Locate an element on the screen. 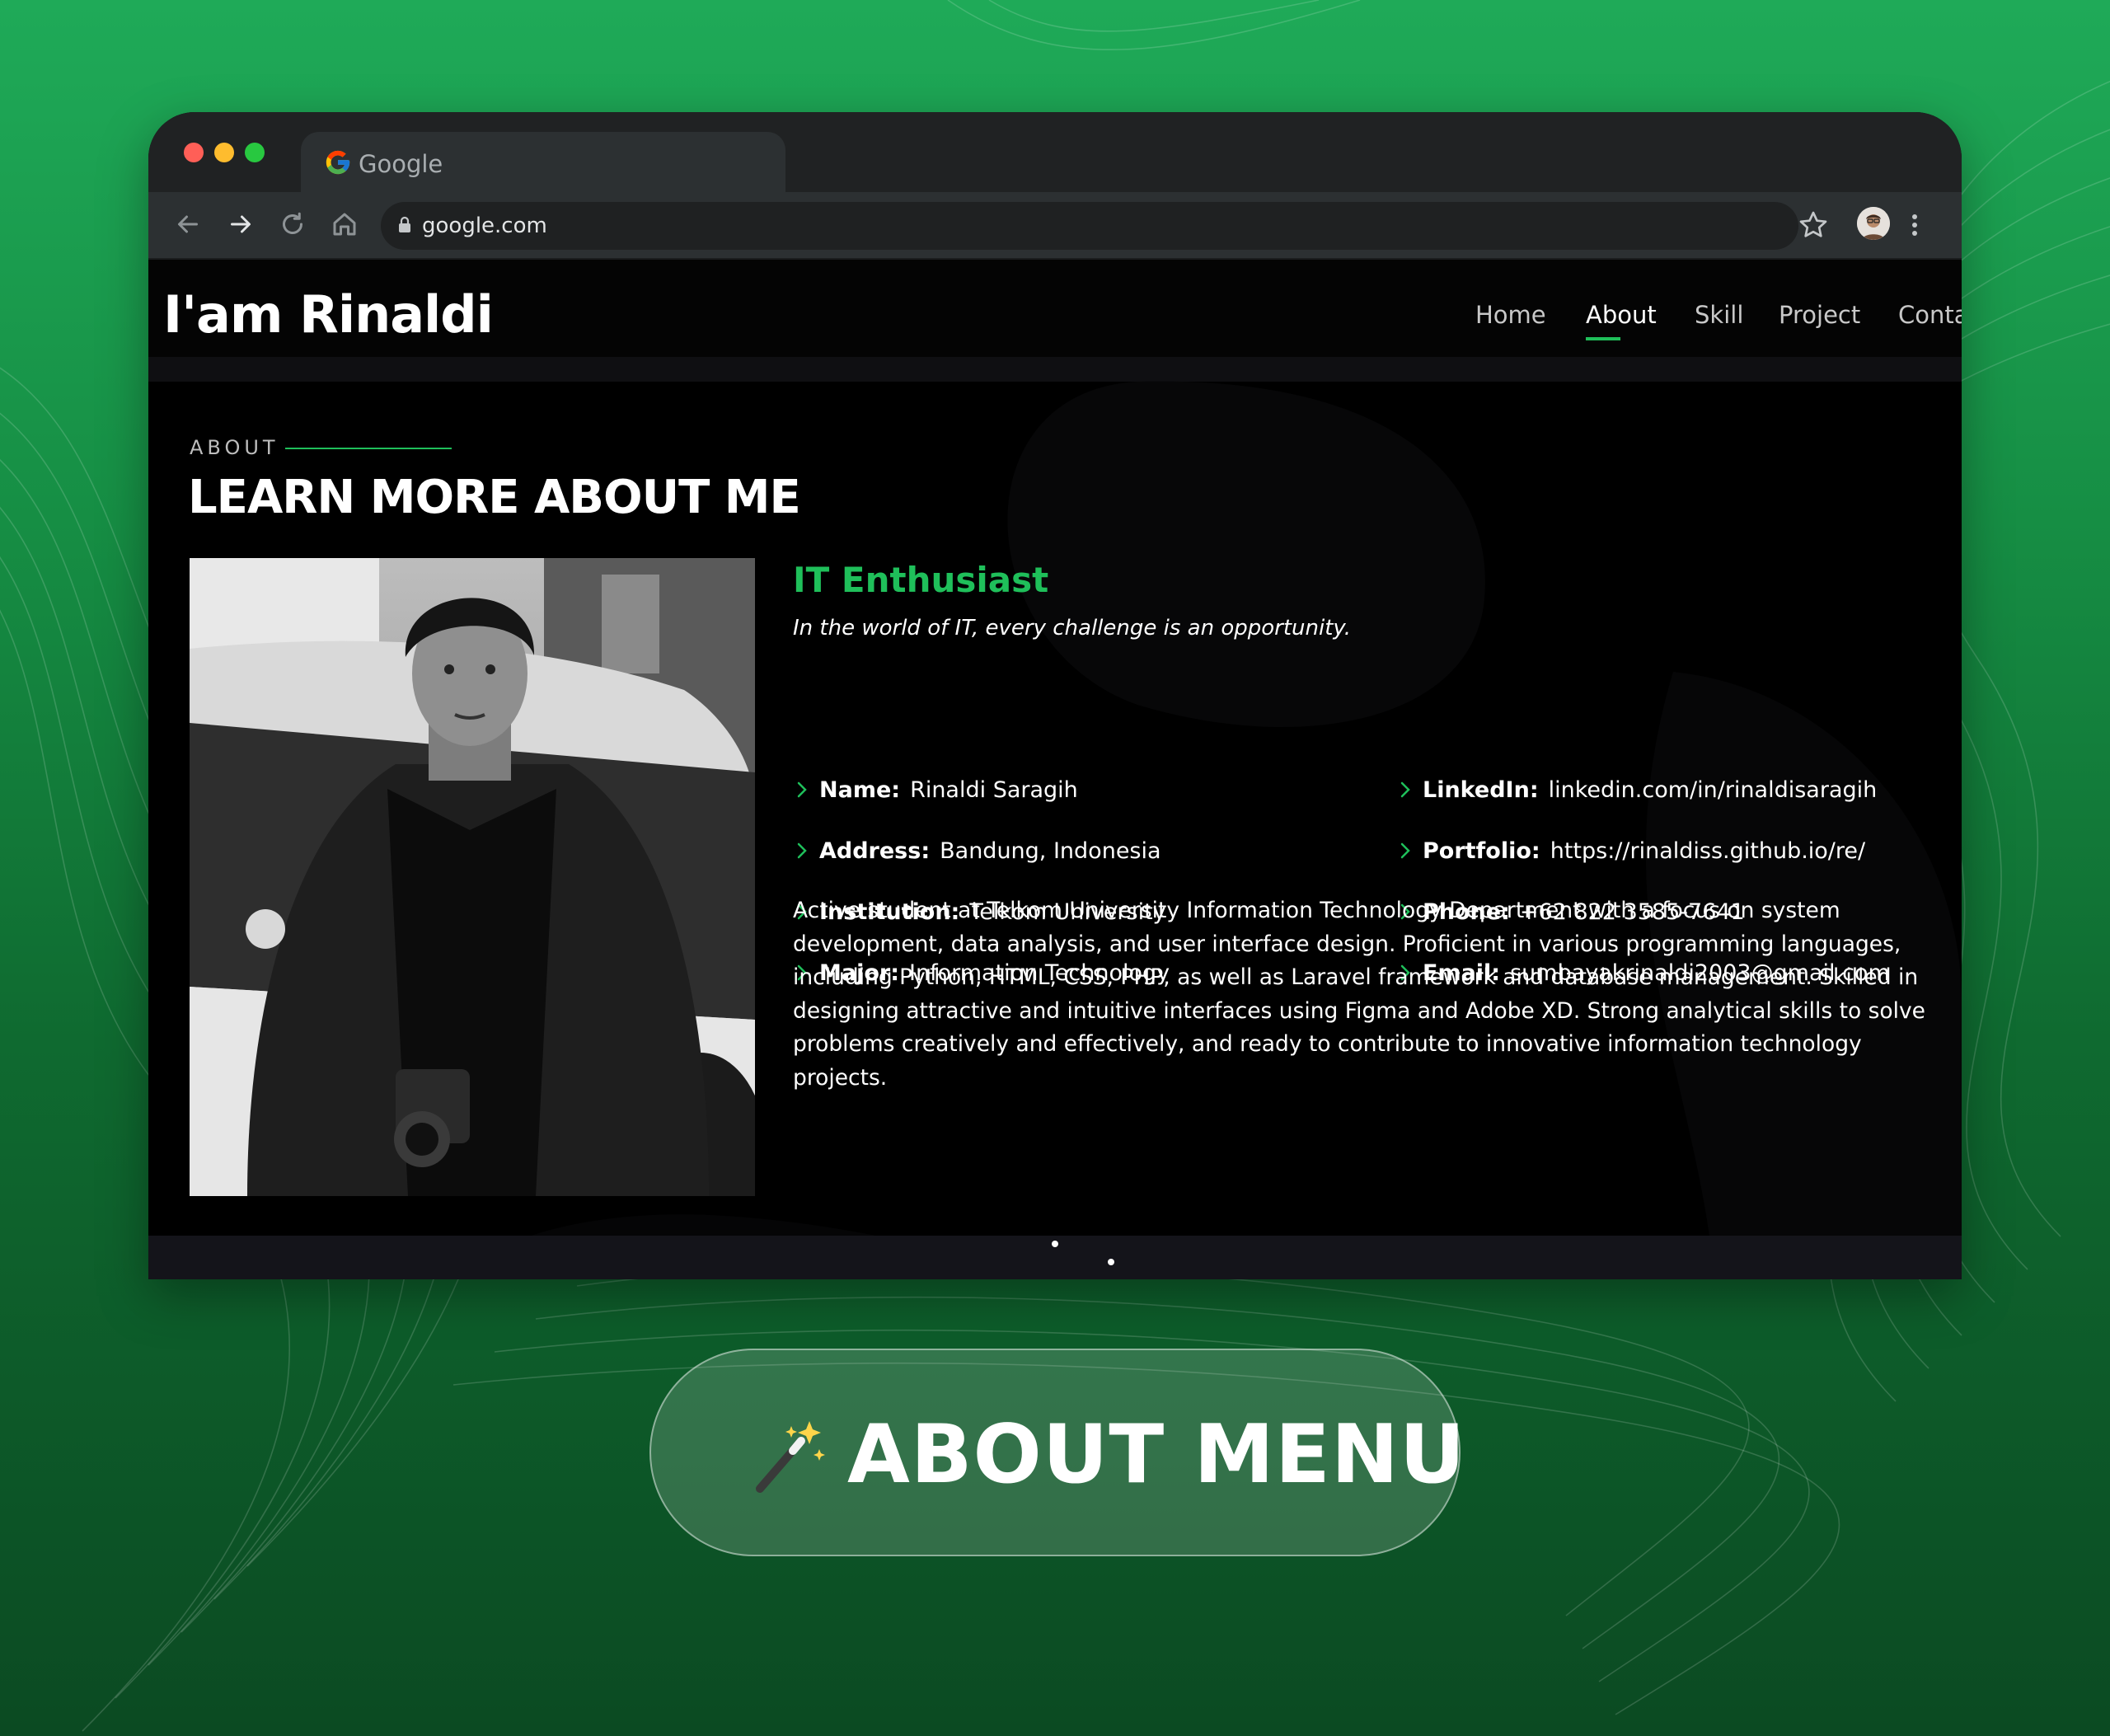 The width and height of the screenshot is (2110, 1736). info-address-value: Bandung, Indonesia is located at coordinates (1050, 851).